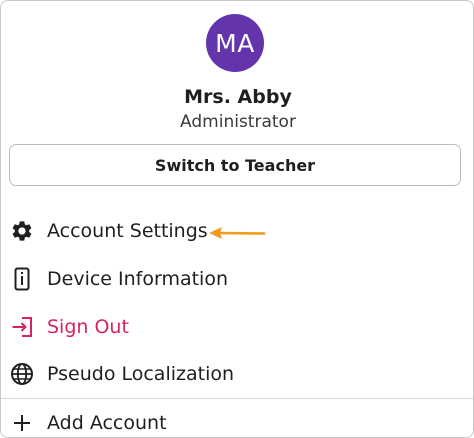 This screenshot has height=438, width=474. What do you see at coordinates (127, 231) in the screenshot?
I see `menu-item-label: Account Settings` at bounding box center [127, 231].